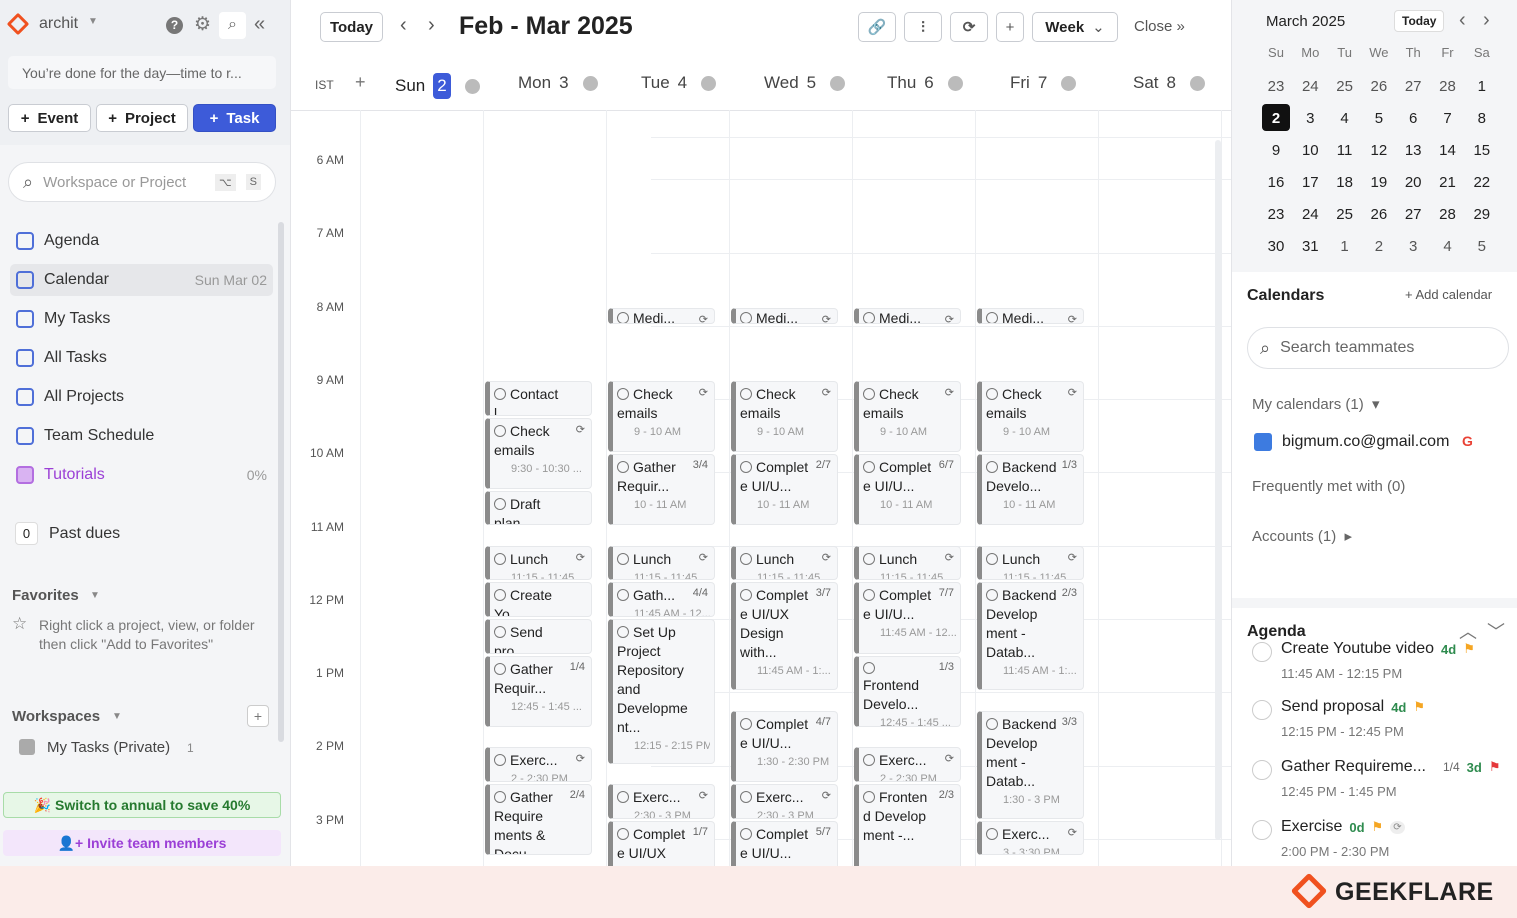 This screenshot has width=1517, height=918. I want to click on calendar-event: Check emails 9 - 10 AM ⟳, so click(1030, 416).